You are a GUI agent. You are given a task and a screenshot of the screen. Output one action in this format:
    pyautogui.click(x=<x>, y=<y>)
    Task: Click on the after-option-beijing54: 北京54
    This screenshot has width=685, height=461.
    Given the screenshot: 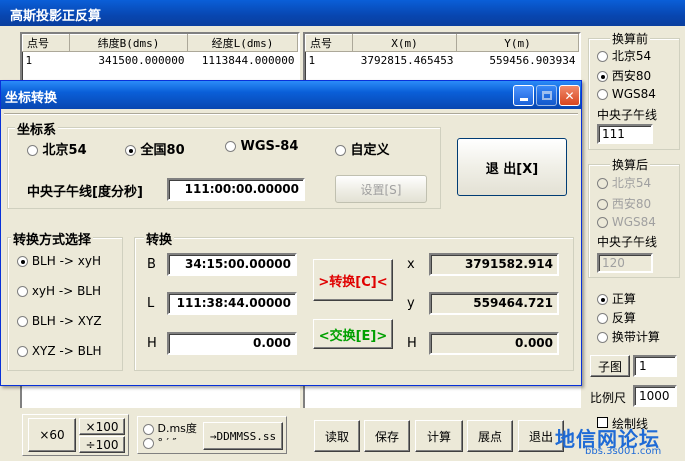 What is the action you would take?
    pyautogui.click(x=624, y=182)
    